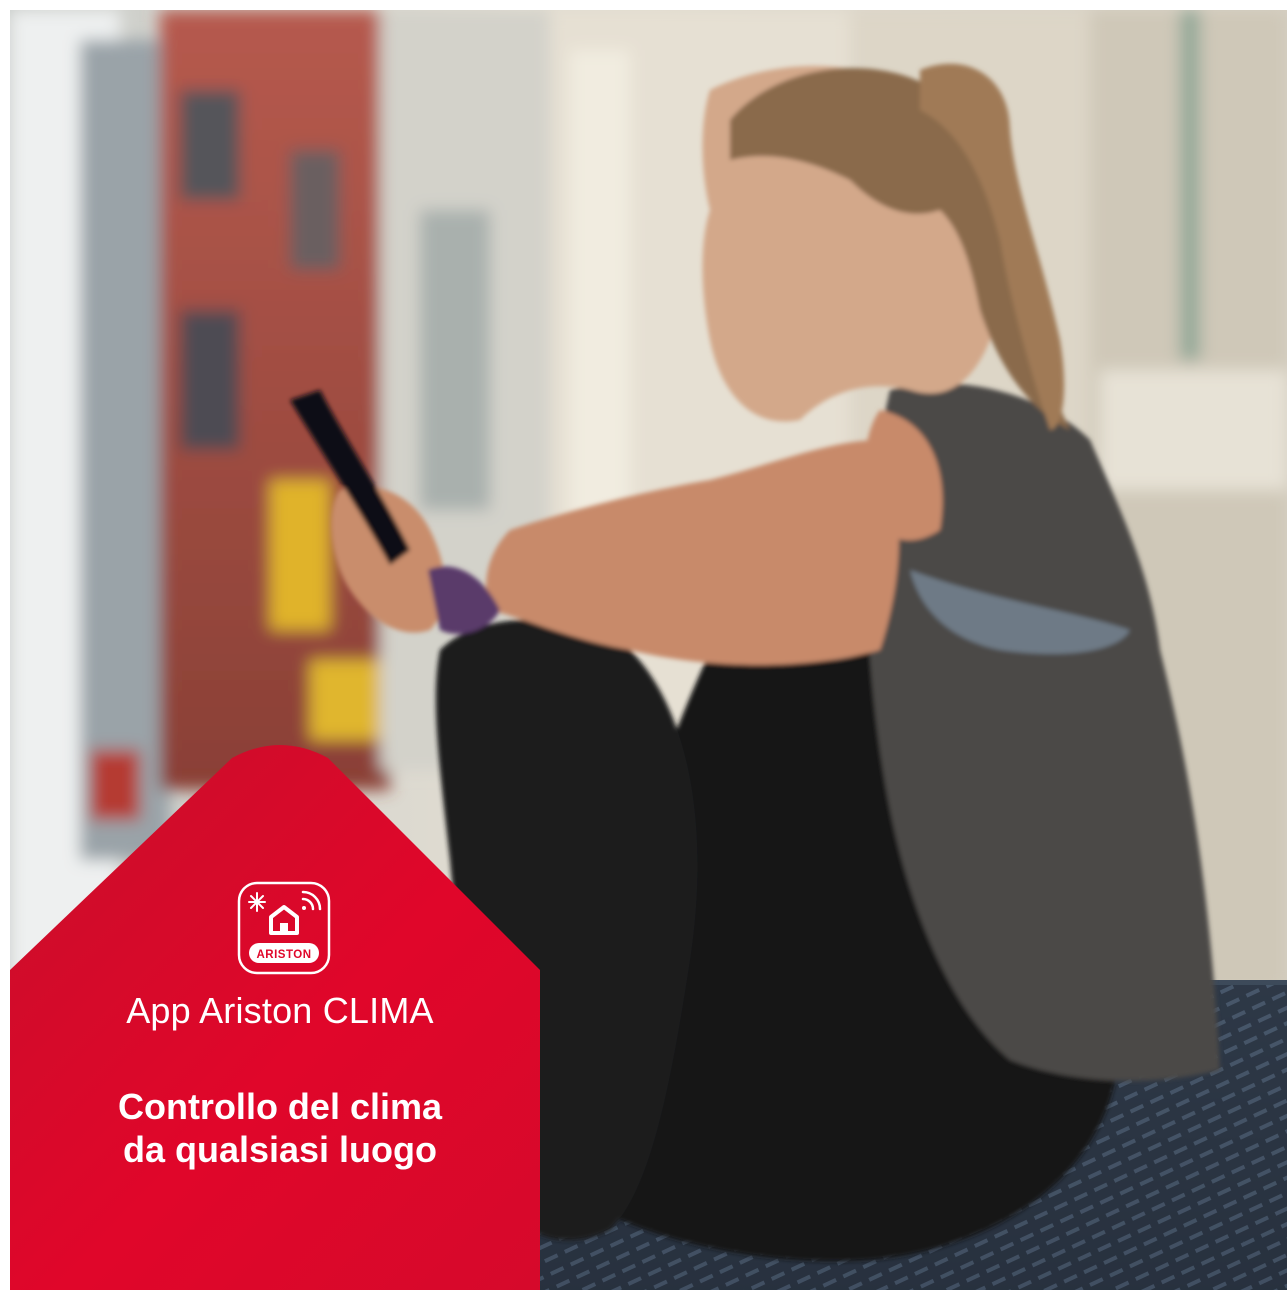  I want to click on wifi-icon, so click(311, 900).